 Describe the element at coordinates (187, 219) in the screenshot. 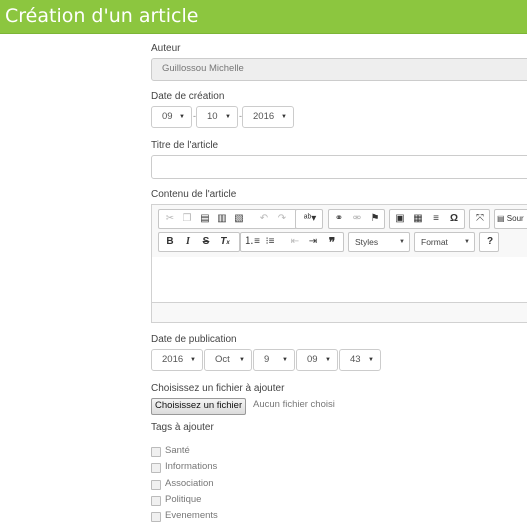

I see `copy-icon: ❐` at that location.